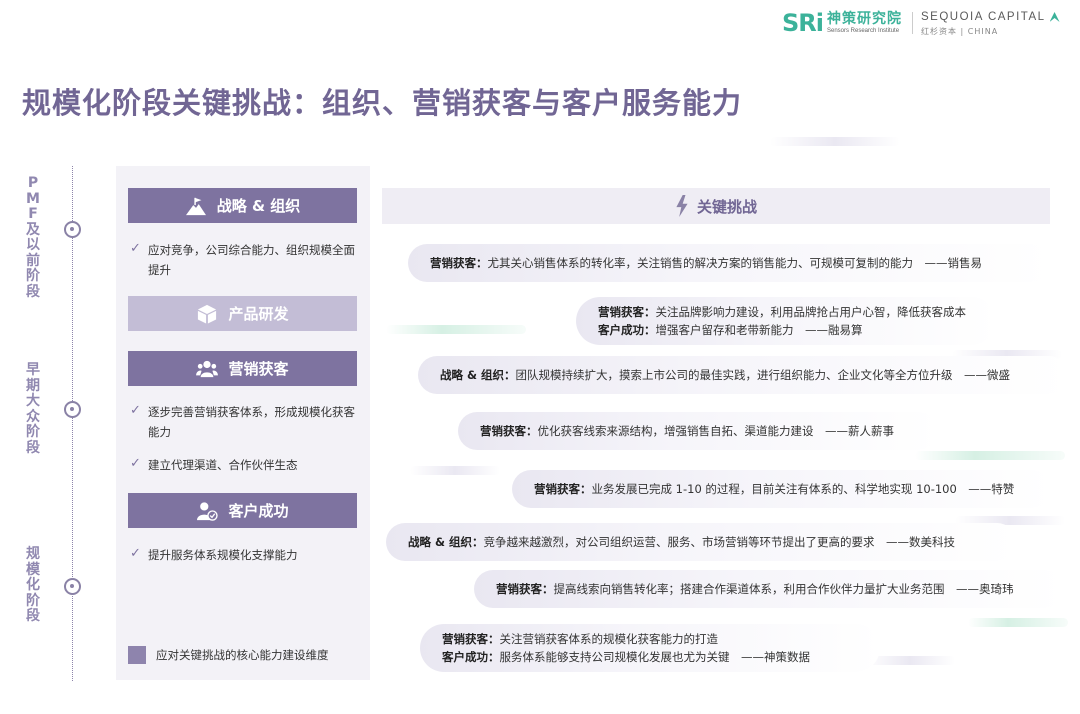 This screenshot has width=1080, height=714. What do you see at coordinates (863, 31) in the screenshot?
I see `sri-name-en: Sensors Research Institute` at bounding box center [863, 31].